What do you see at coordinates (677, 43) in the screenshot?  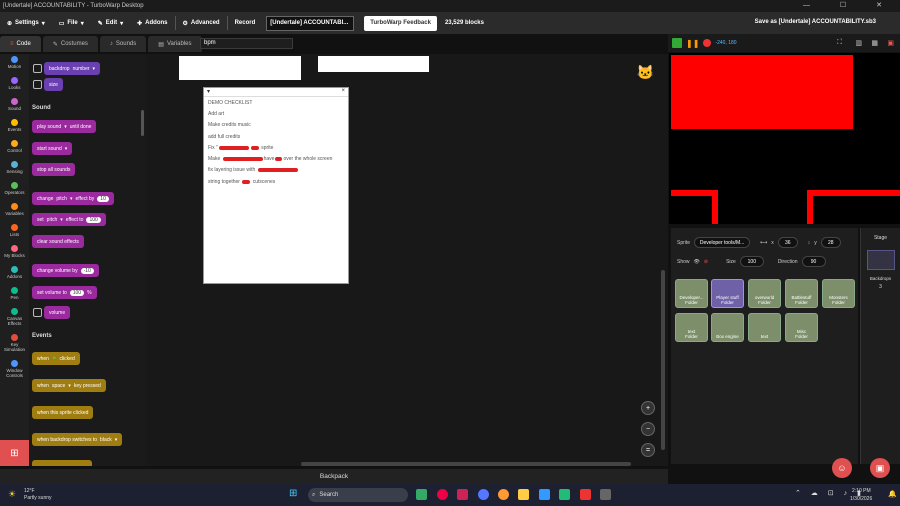 I see `green-flag-button` at bounding box center [677, 43].